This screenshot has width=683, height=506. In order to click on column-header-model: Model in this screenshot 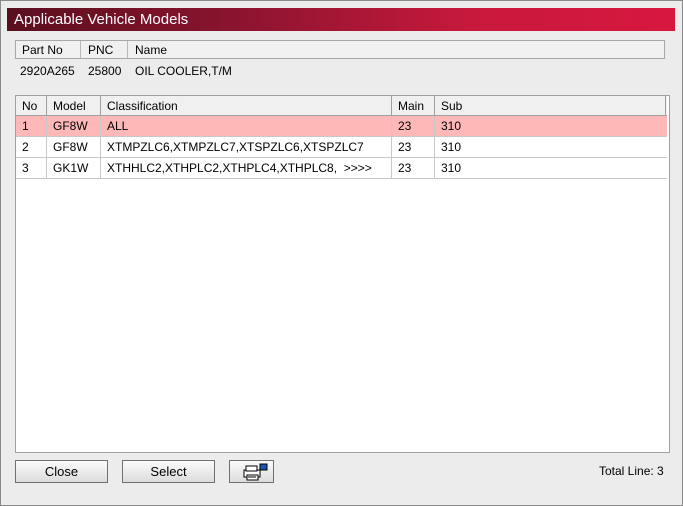, I will do `click(69, 106)`.